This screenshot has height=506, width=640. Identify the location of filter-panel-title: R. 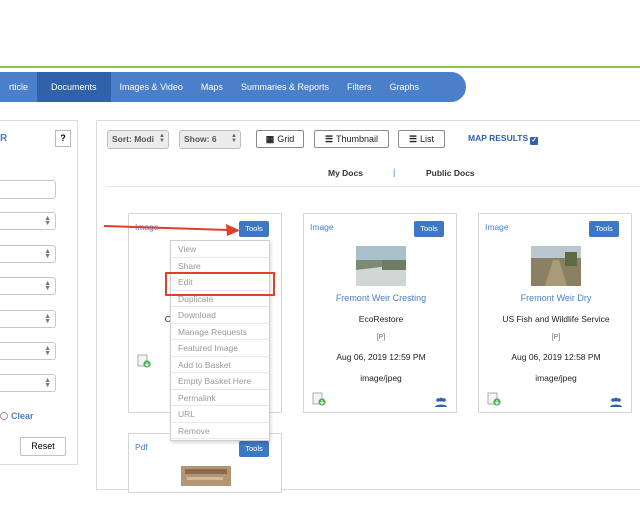
(4, 138).